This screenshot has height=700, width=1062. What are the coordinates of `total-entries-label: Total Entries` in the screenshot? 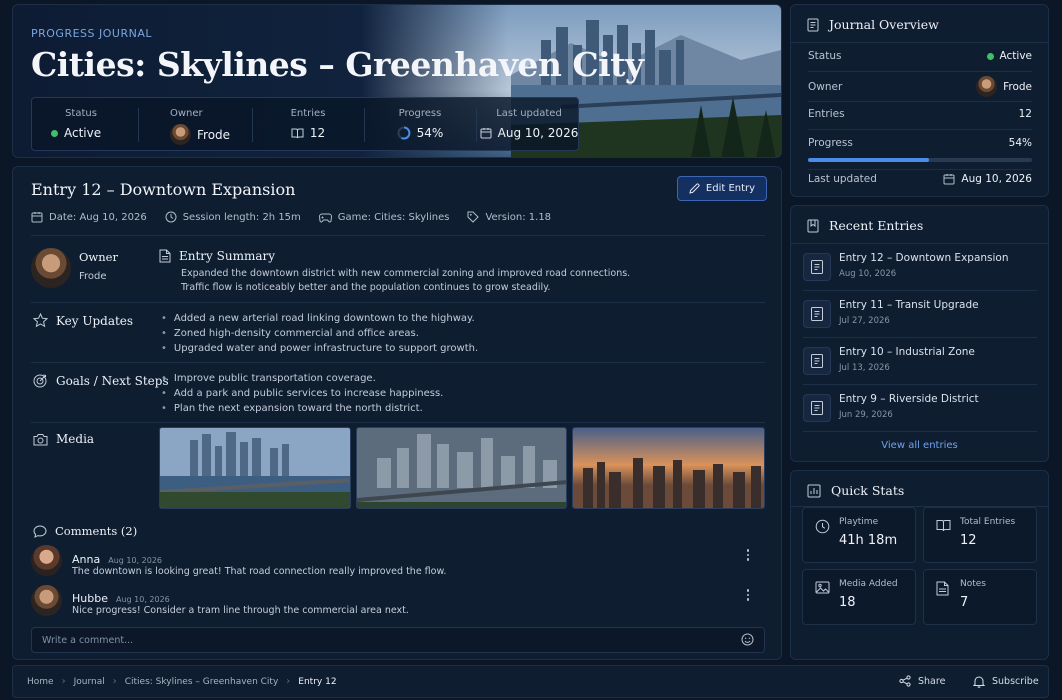 It's located at (988, 522).